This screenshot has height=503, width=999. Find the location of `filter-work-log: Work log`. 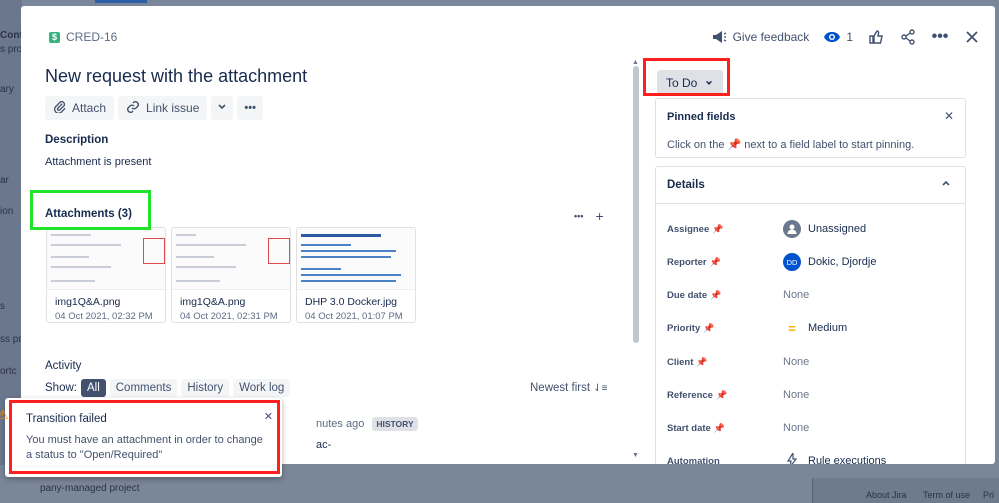

filter-work-log: Work log is located at coordinates (262, 388).